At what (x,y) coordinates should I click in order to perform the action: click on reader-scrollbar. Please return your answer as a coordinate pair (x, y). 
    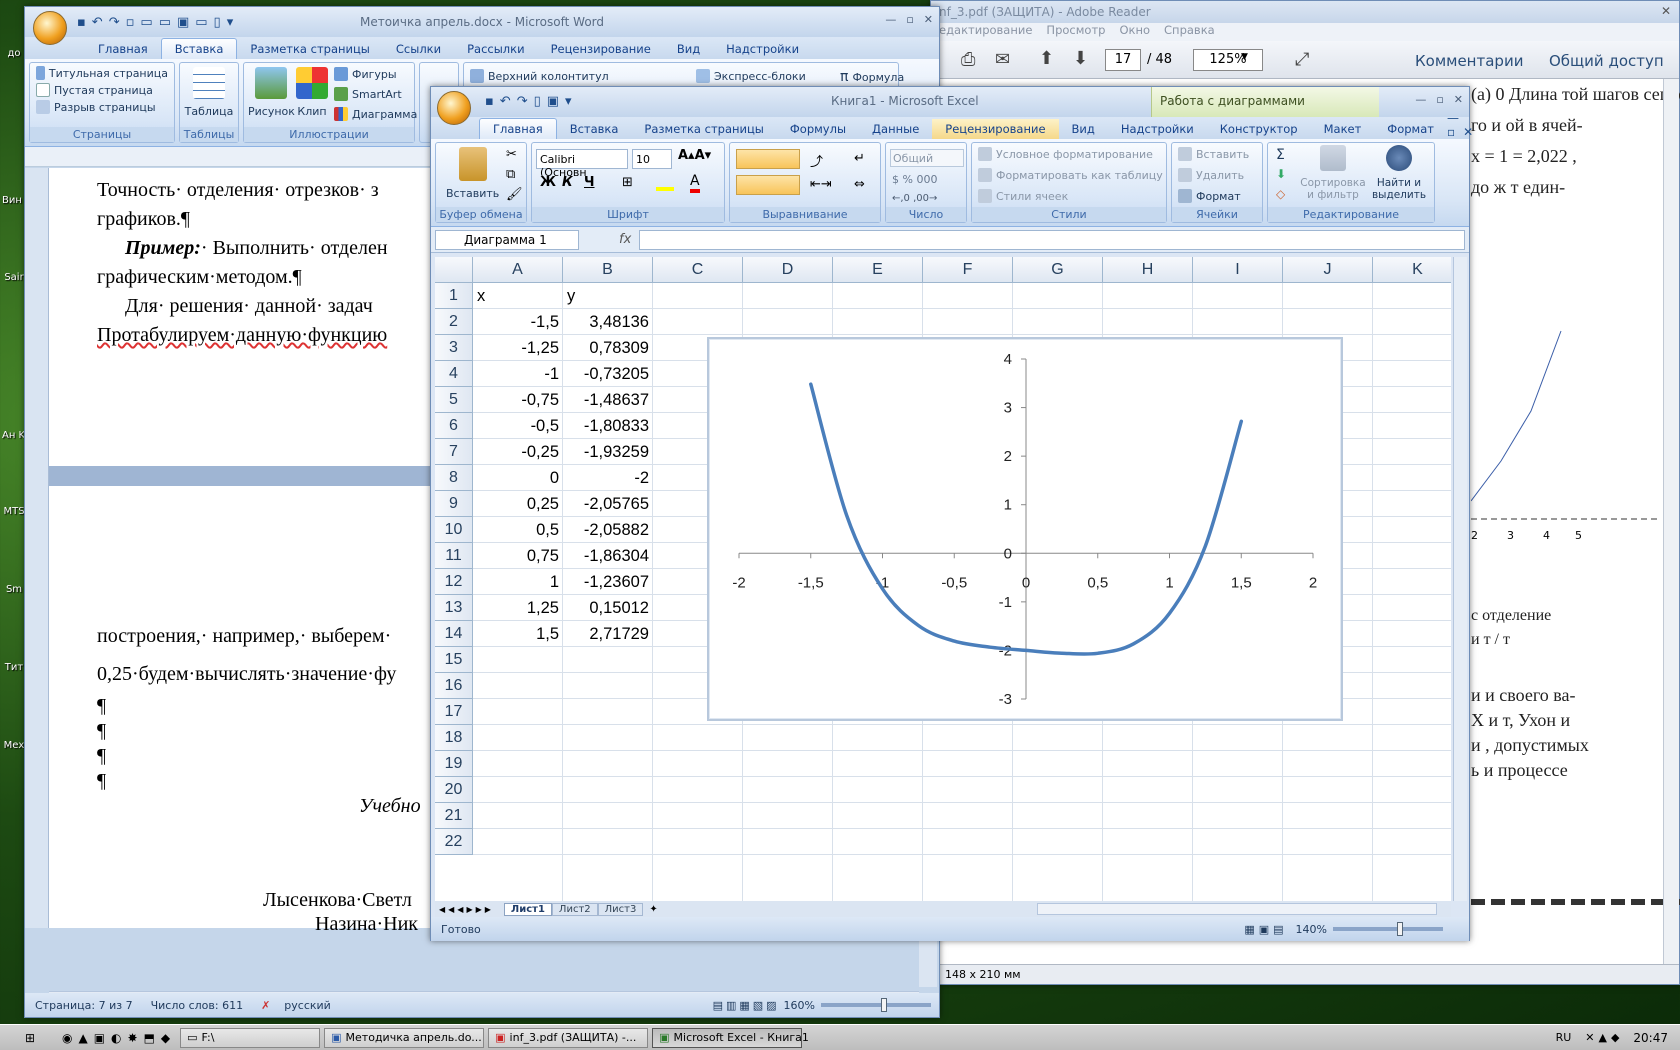
    Looking at the image, I should click on (1671, 521).